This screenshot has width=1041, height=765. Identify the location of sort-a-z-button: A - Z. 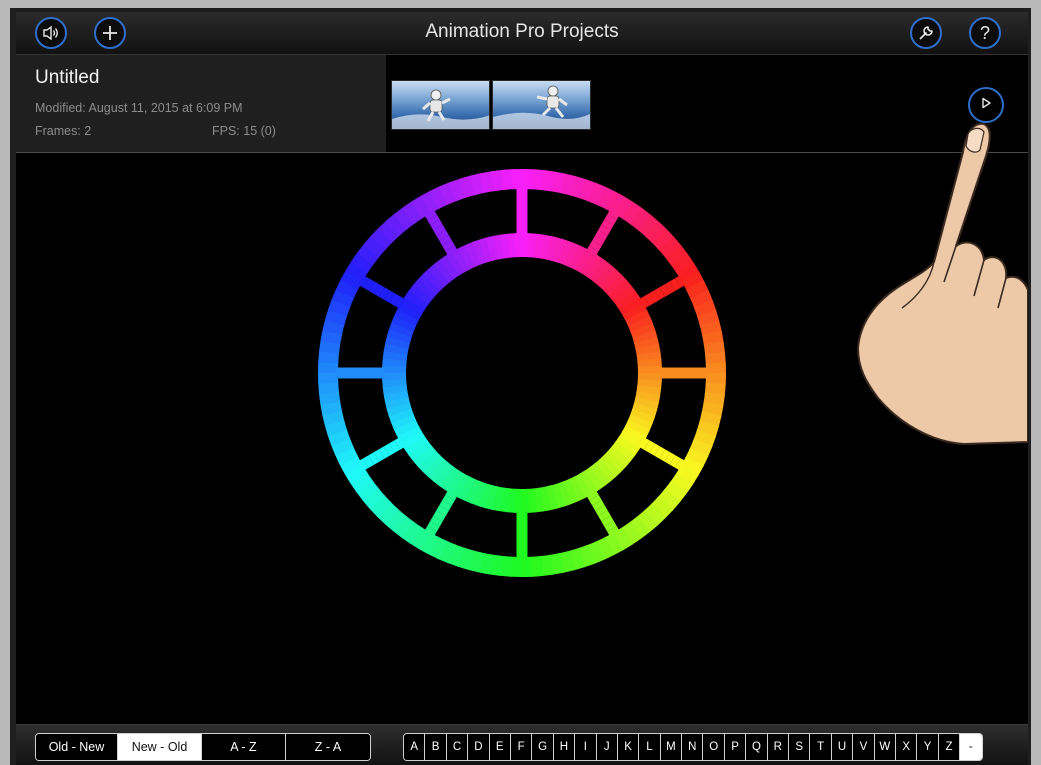
(244, 747).